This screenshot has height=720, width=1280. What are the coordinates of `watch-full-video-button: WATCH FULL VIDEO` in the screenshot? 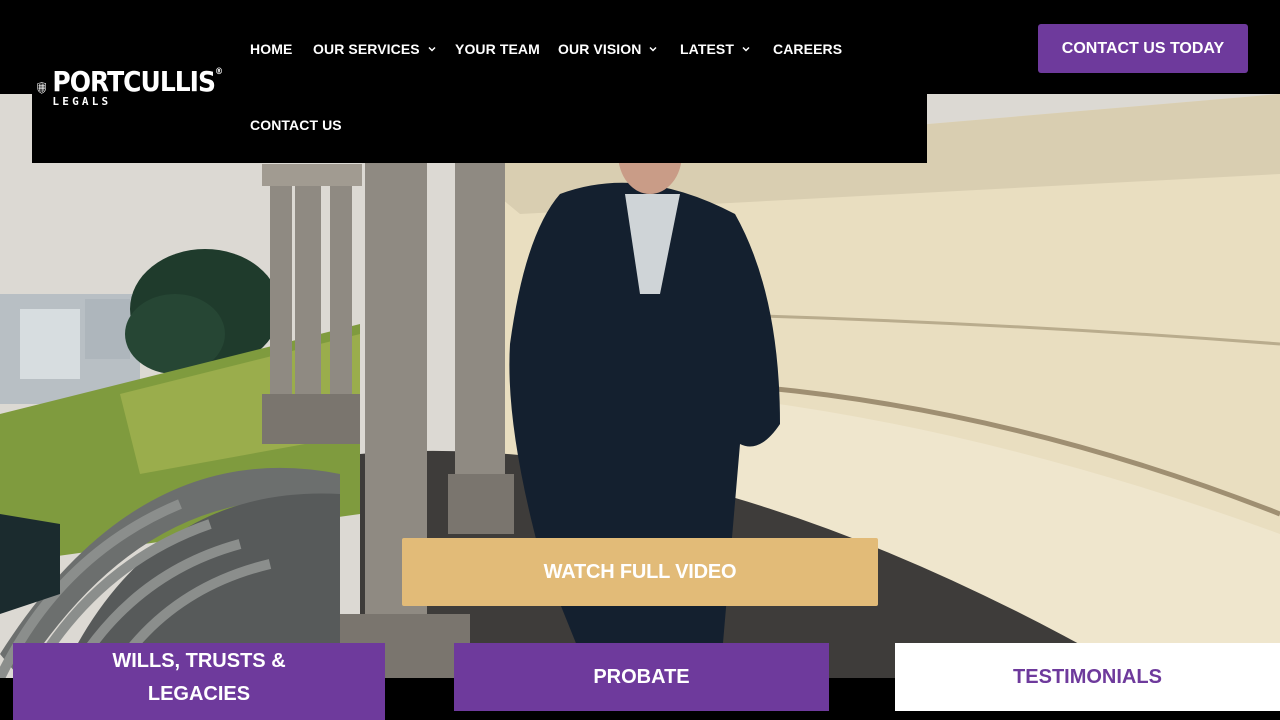 It's located at (640, 572).